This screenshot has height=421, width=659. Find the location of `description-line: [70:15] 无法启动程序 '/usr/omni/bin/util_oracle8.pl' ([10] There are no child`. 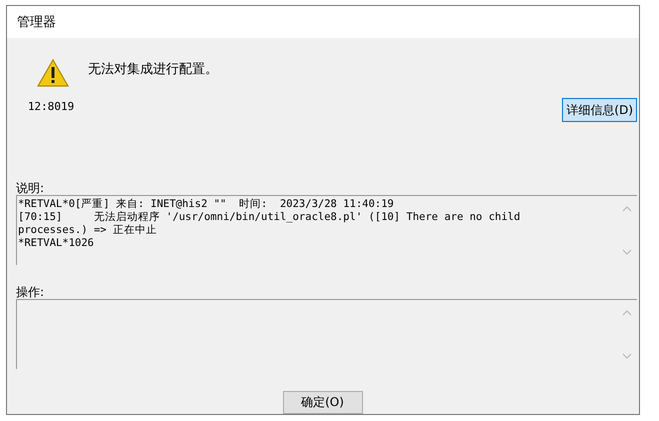

description-line: [70:15] 无法启动程序 '/usr/omni/bin/util_oracle8.pl' ([10] There are no child is located at coordinates (270, 217).